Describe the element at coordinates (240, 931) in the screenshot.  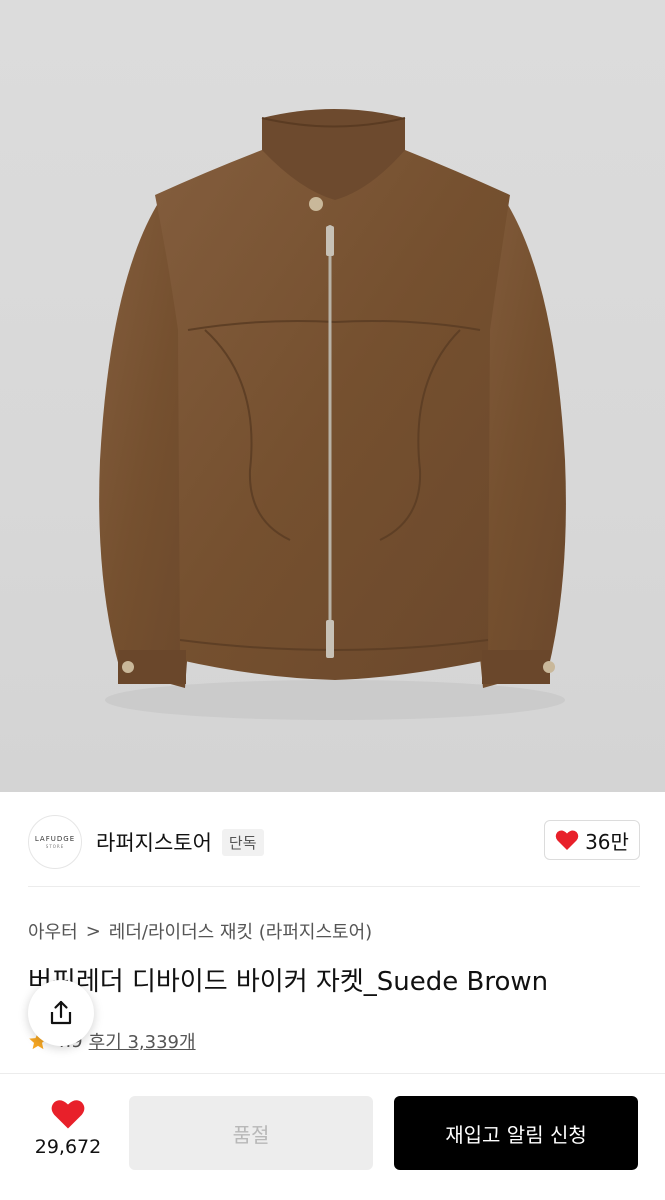
I see `breadcrumb-subcategory: 레더/라이더스 재킷 (라퍼지스토어)` at that location.